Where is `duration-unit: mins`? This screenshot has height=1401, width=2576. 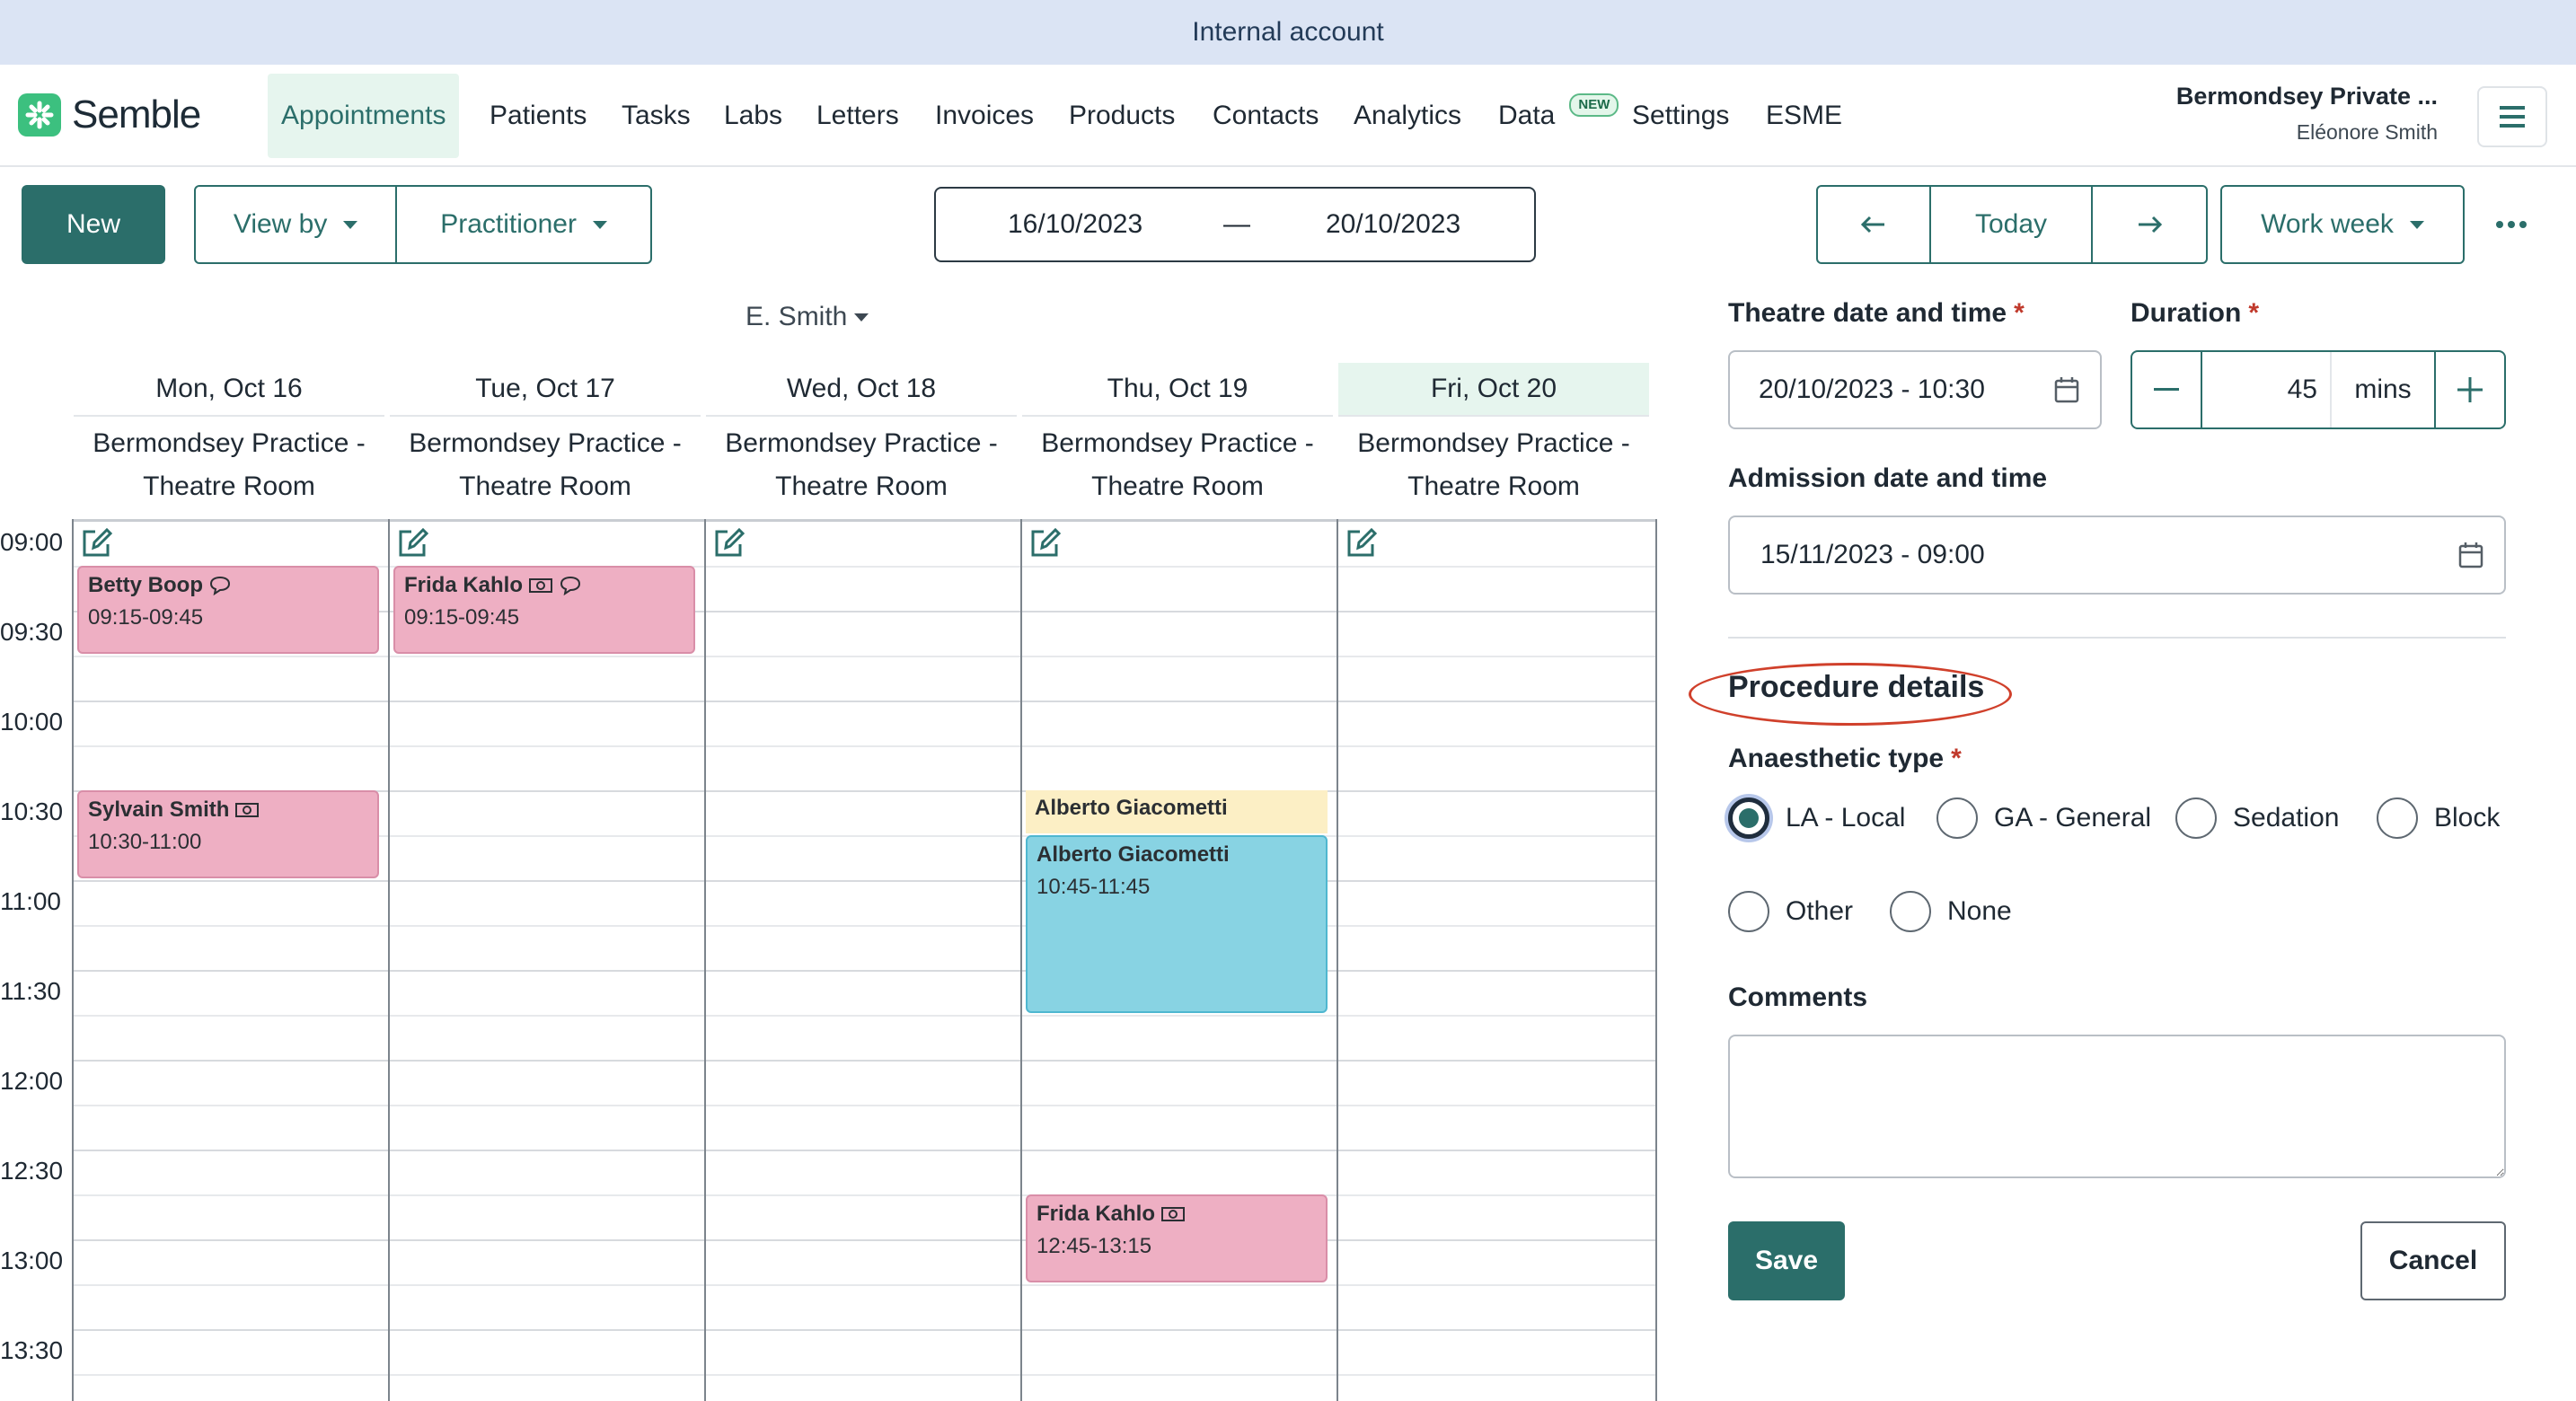
duration-unit: mins is located at coordinates (2382, 389).